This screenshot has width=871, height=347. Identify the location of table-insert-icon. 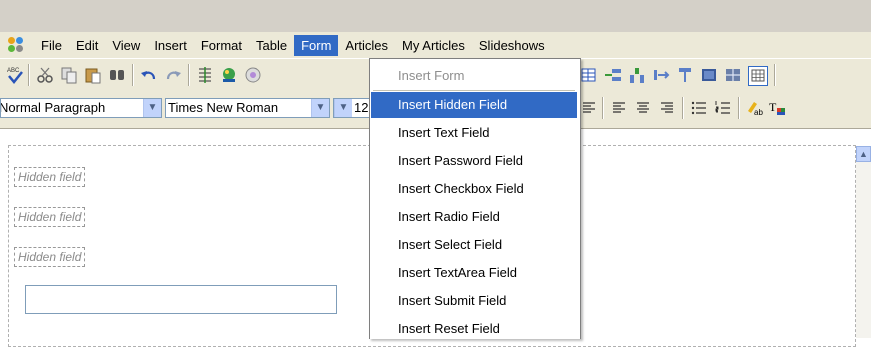
(589, 75).